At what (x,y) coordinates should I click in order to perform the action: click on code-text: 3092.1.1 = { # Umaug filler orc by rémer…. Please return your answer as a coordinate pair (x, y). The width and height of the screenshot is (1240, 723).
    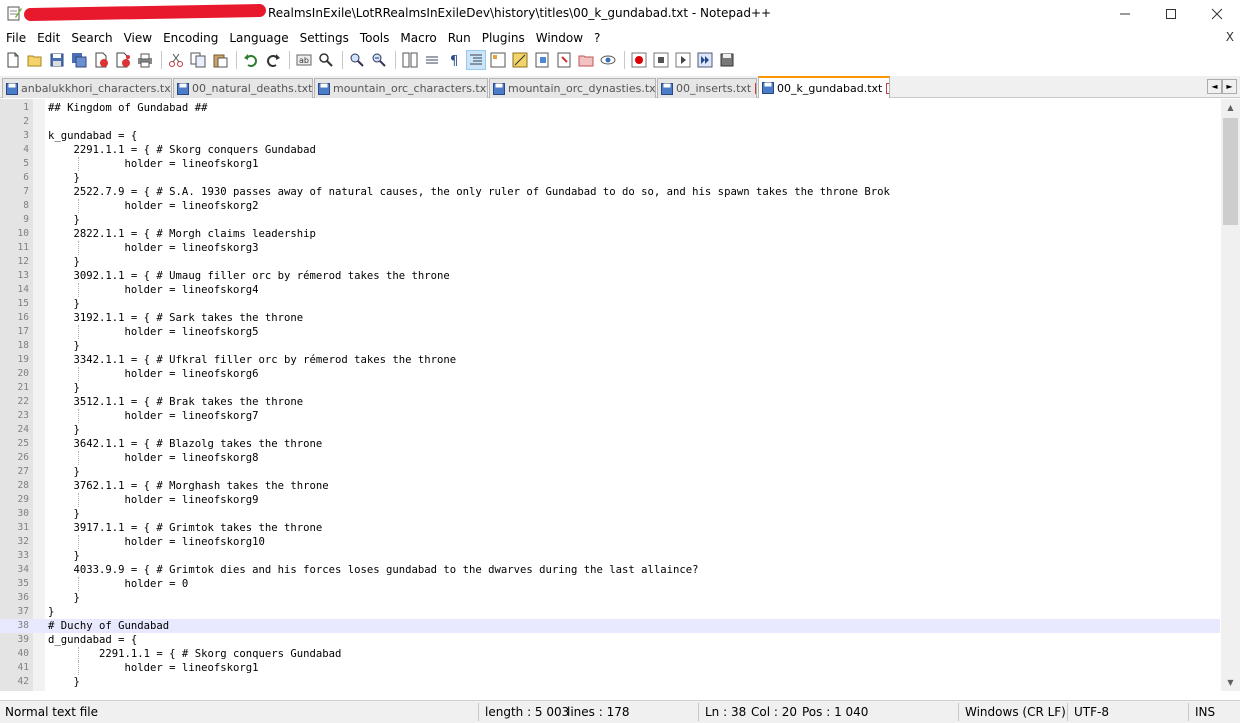
    Looking at the image, I should click on (249, 276).